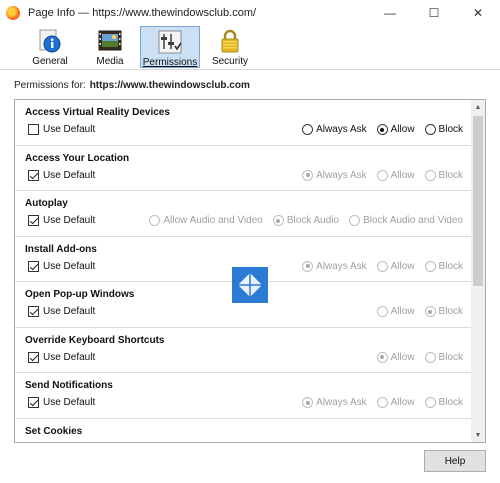 This screenshot has width=500, height=483. What do you see at coordinates (110, 41) in the screenshot?
I see `media-icon` at bounding box center [110, 41].